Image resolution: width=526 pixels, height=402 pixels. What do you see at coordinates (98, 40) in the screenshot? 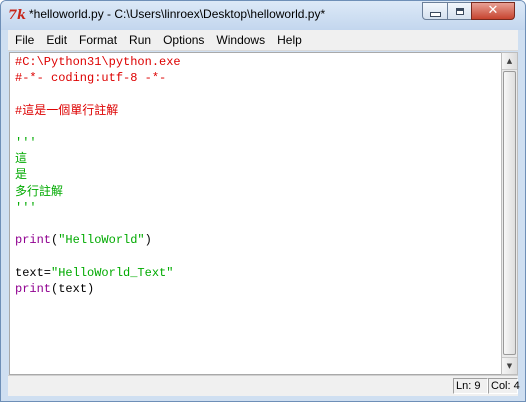
I see `menu-format: Format` at bounding box center [98, 40].